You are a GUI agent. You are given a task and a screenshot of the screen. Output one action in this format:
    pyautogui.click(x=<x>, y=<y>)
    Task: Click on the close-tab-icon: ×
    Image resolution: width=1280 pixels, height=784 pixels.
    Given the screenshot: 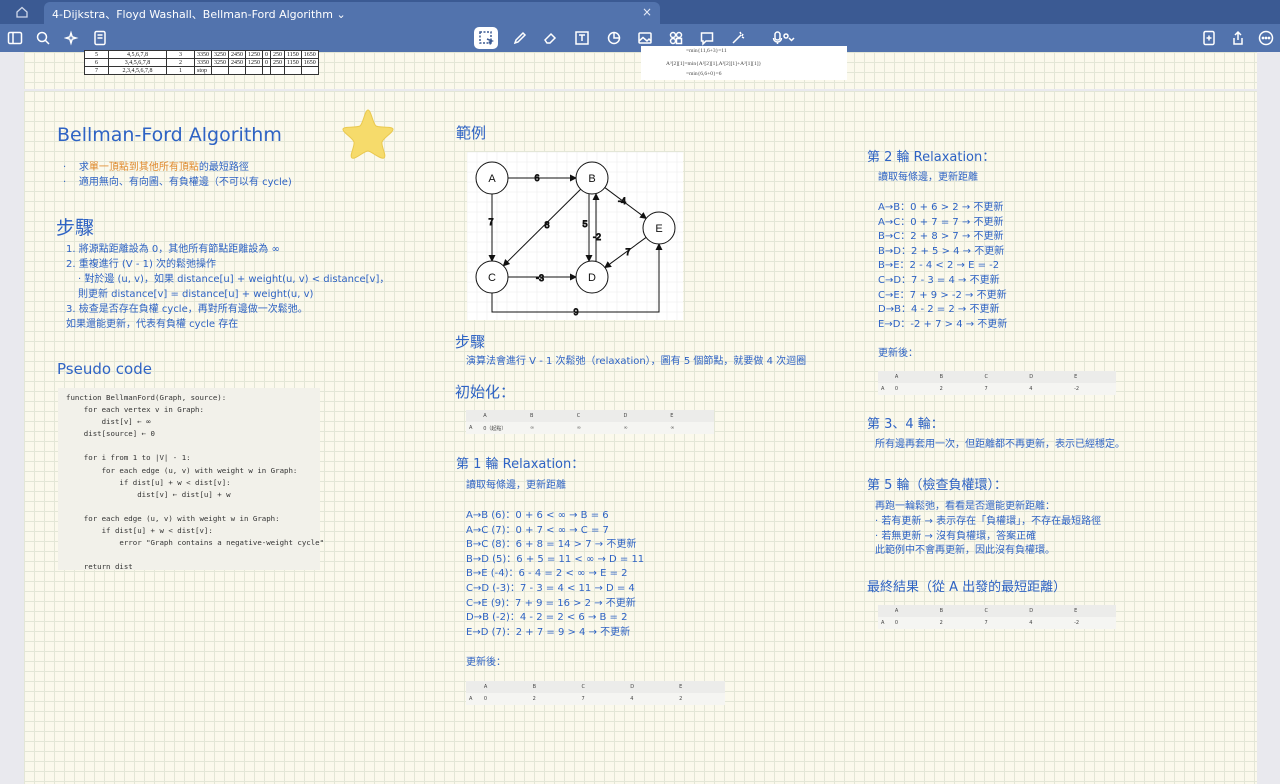 What is the action you would take?
    pyautogui.click(x=647, y=12)
    